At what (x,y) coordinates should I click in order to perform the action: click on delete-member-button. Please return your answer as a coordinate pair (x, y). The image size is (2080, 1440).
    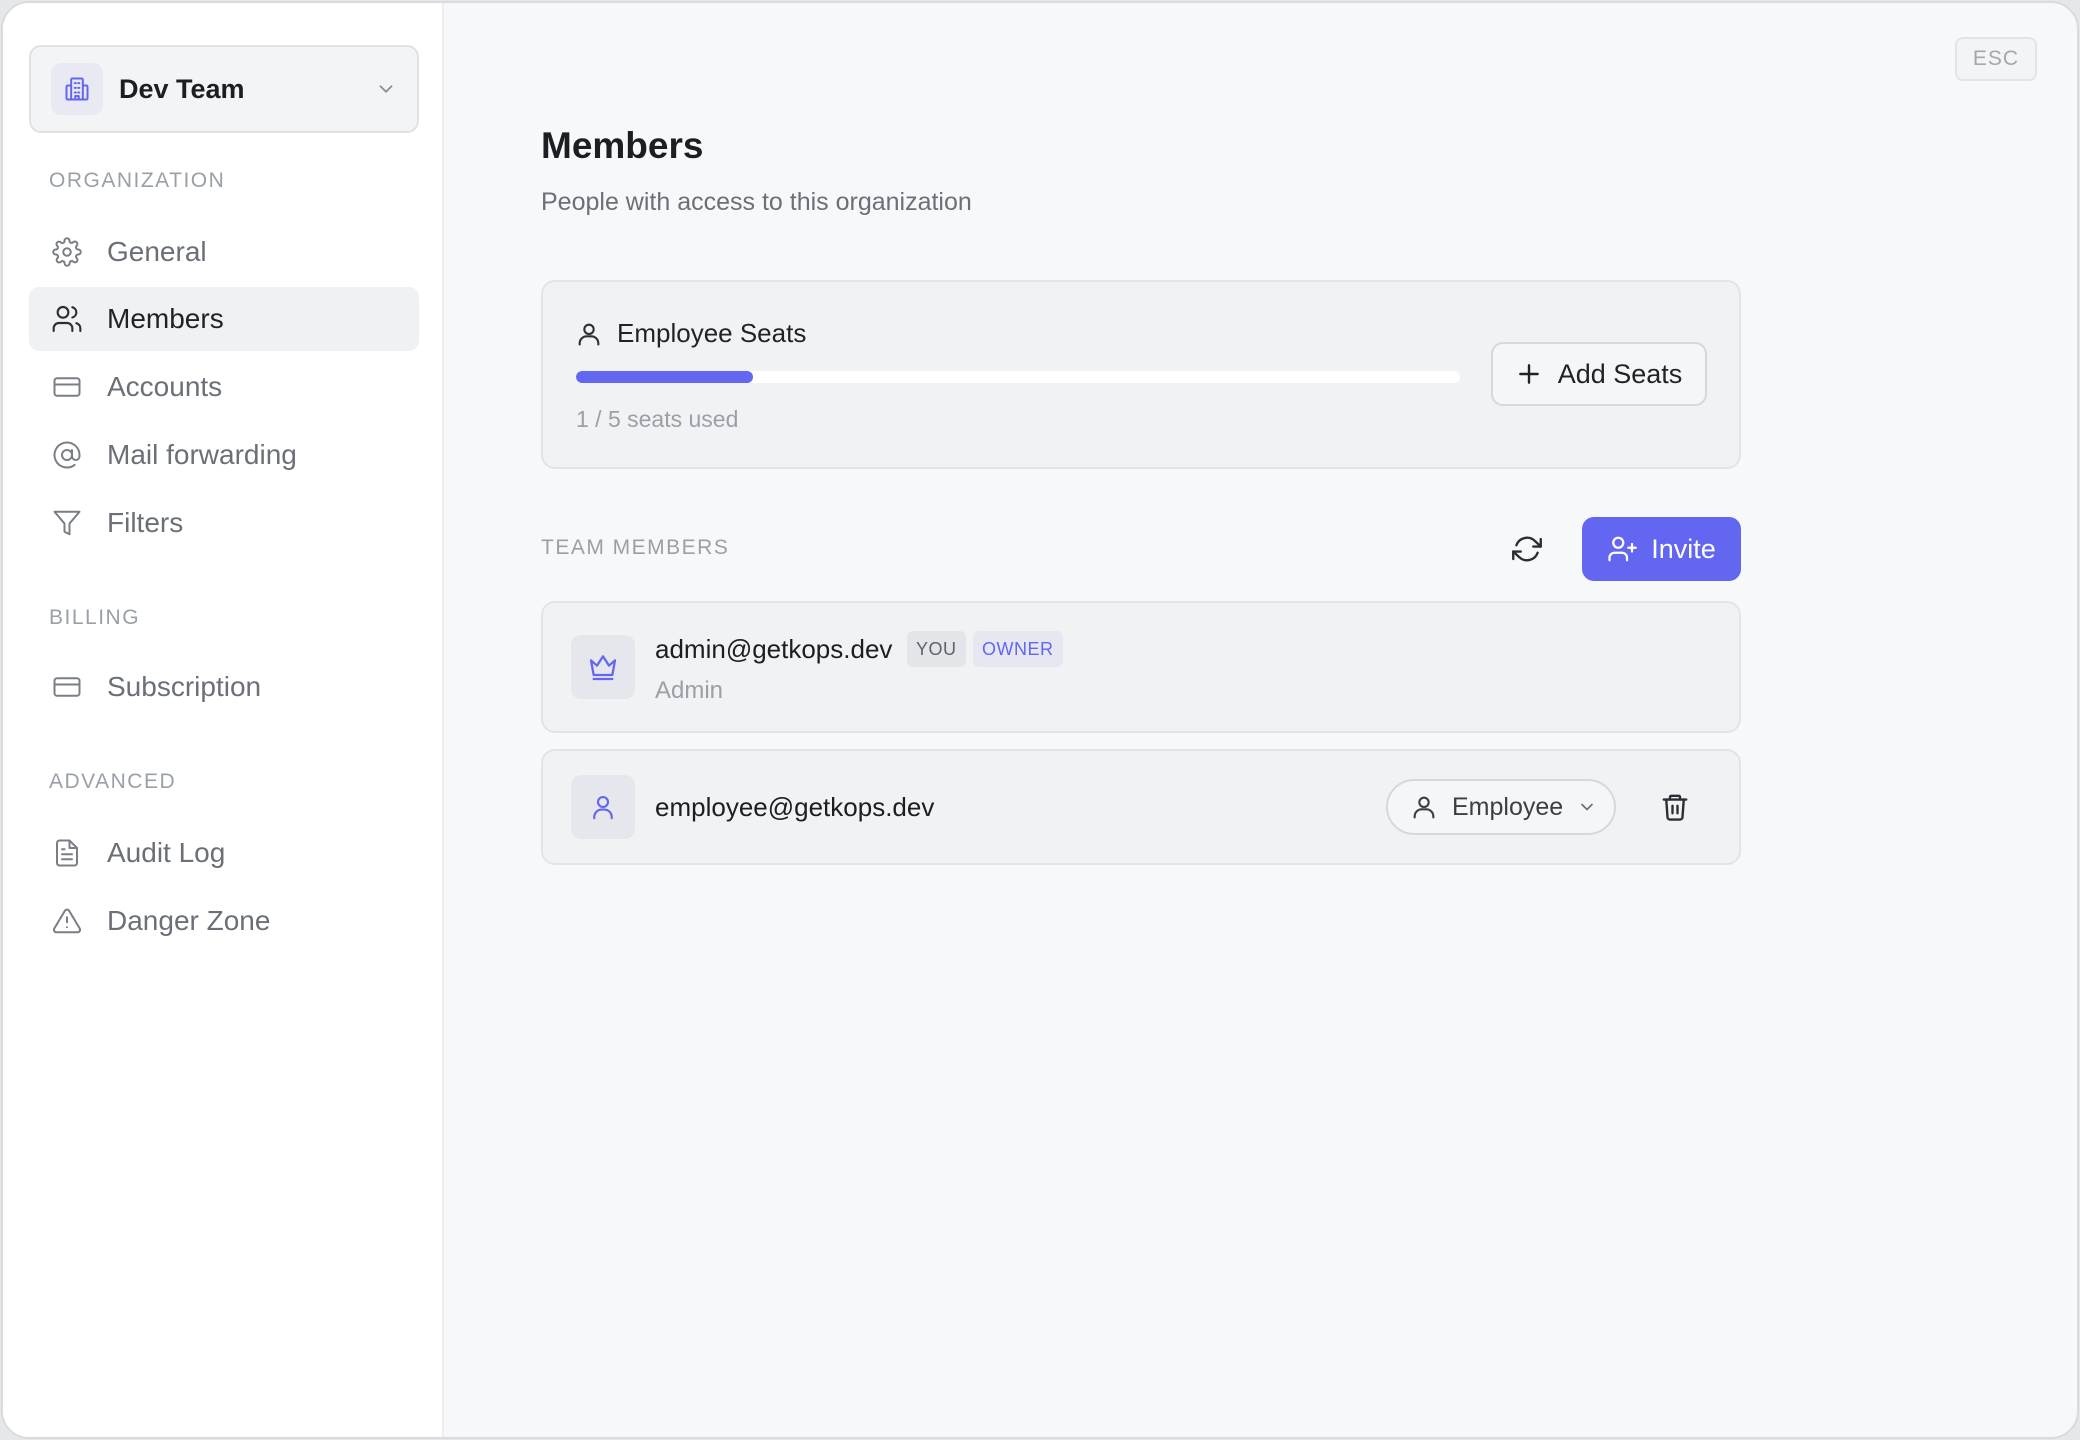
    Looking at the image, I should click on (1675, 807).